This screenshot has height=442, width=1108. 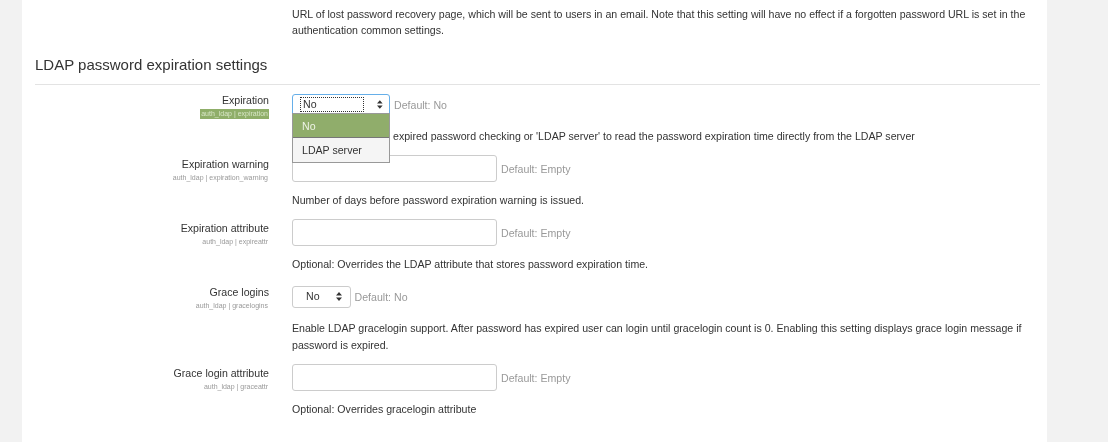 What do you see at coordinates (221, 373) in the screenshot?
I see `setting-label: Grace login attribute` at bounding box center [221, 373].